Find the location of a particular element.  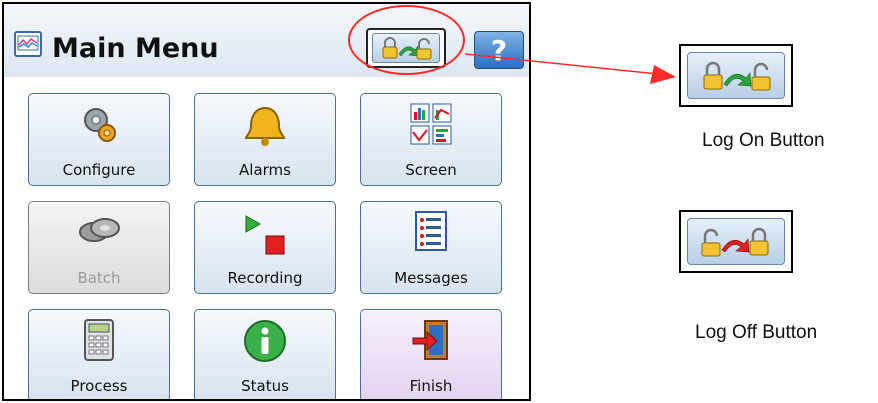

log-on-button-example is located at coordinates (736, 75).